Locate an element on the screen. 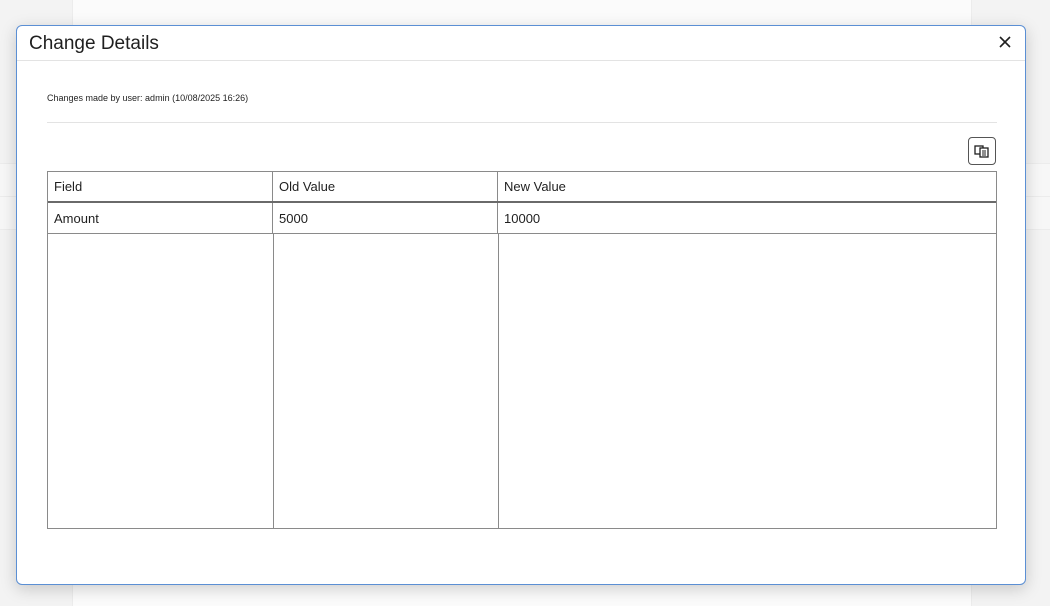 This screenshot has width=1050, height=606. close-icon is located at coordinates (1005, 42).